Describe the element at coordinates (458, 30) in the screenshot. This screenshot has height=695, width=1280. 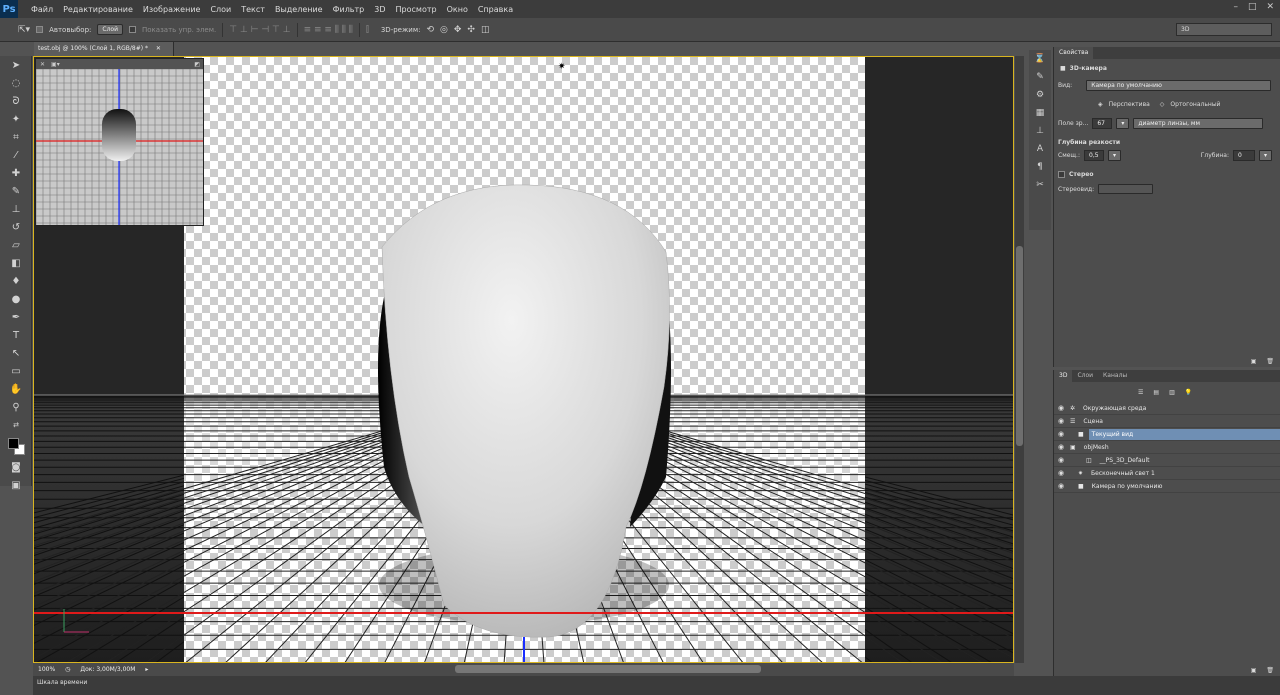
I see `pan-3d-icon: ✥` at that location.